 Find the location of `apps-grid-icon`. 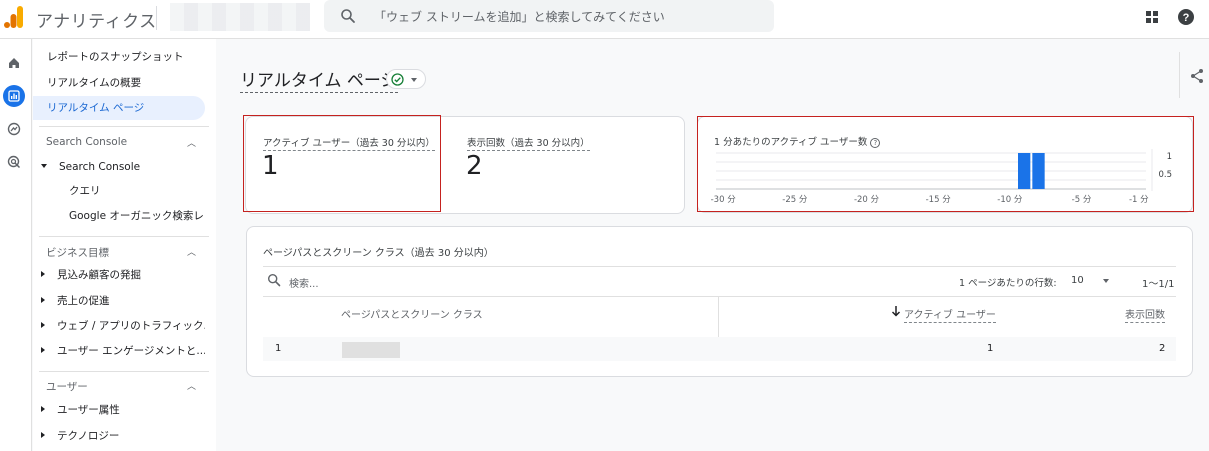

apps-grid-icon is located at coordinates (1152, 17).